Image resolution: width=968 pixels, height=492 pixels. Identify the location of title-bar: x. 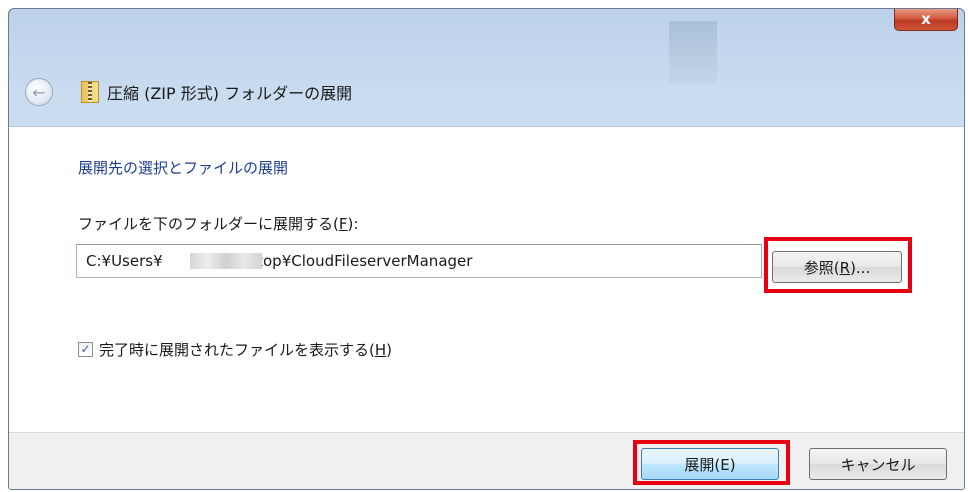
(486, 46).